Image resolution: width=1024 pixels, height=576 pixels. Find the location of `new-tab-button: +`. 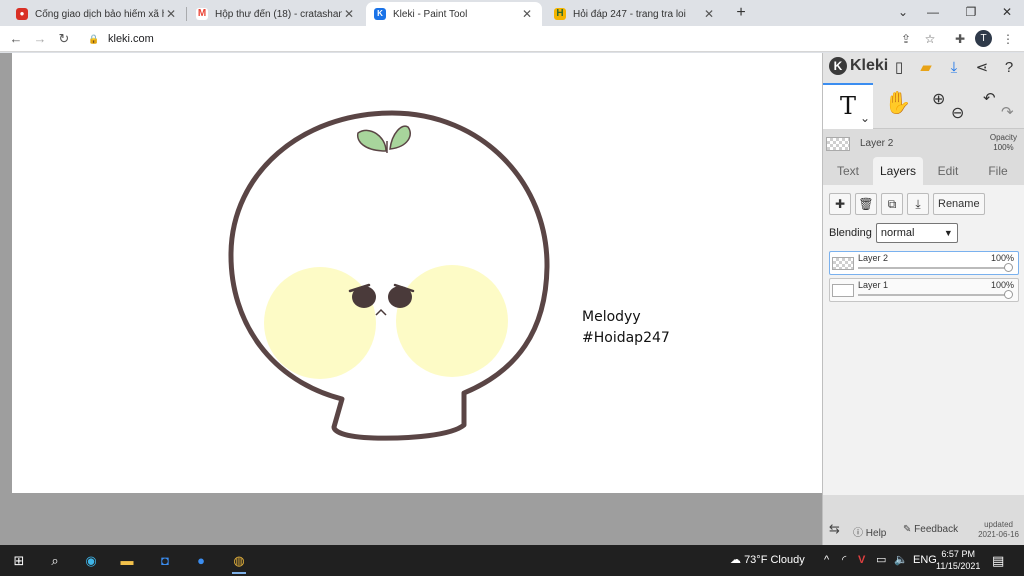

new-tab-button: + is located at coordinates (741, 13).